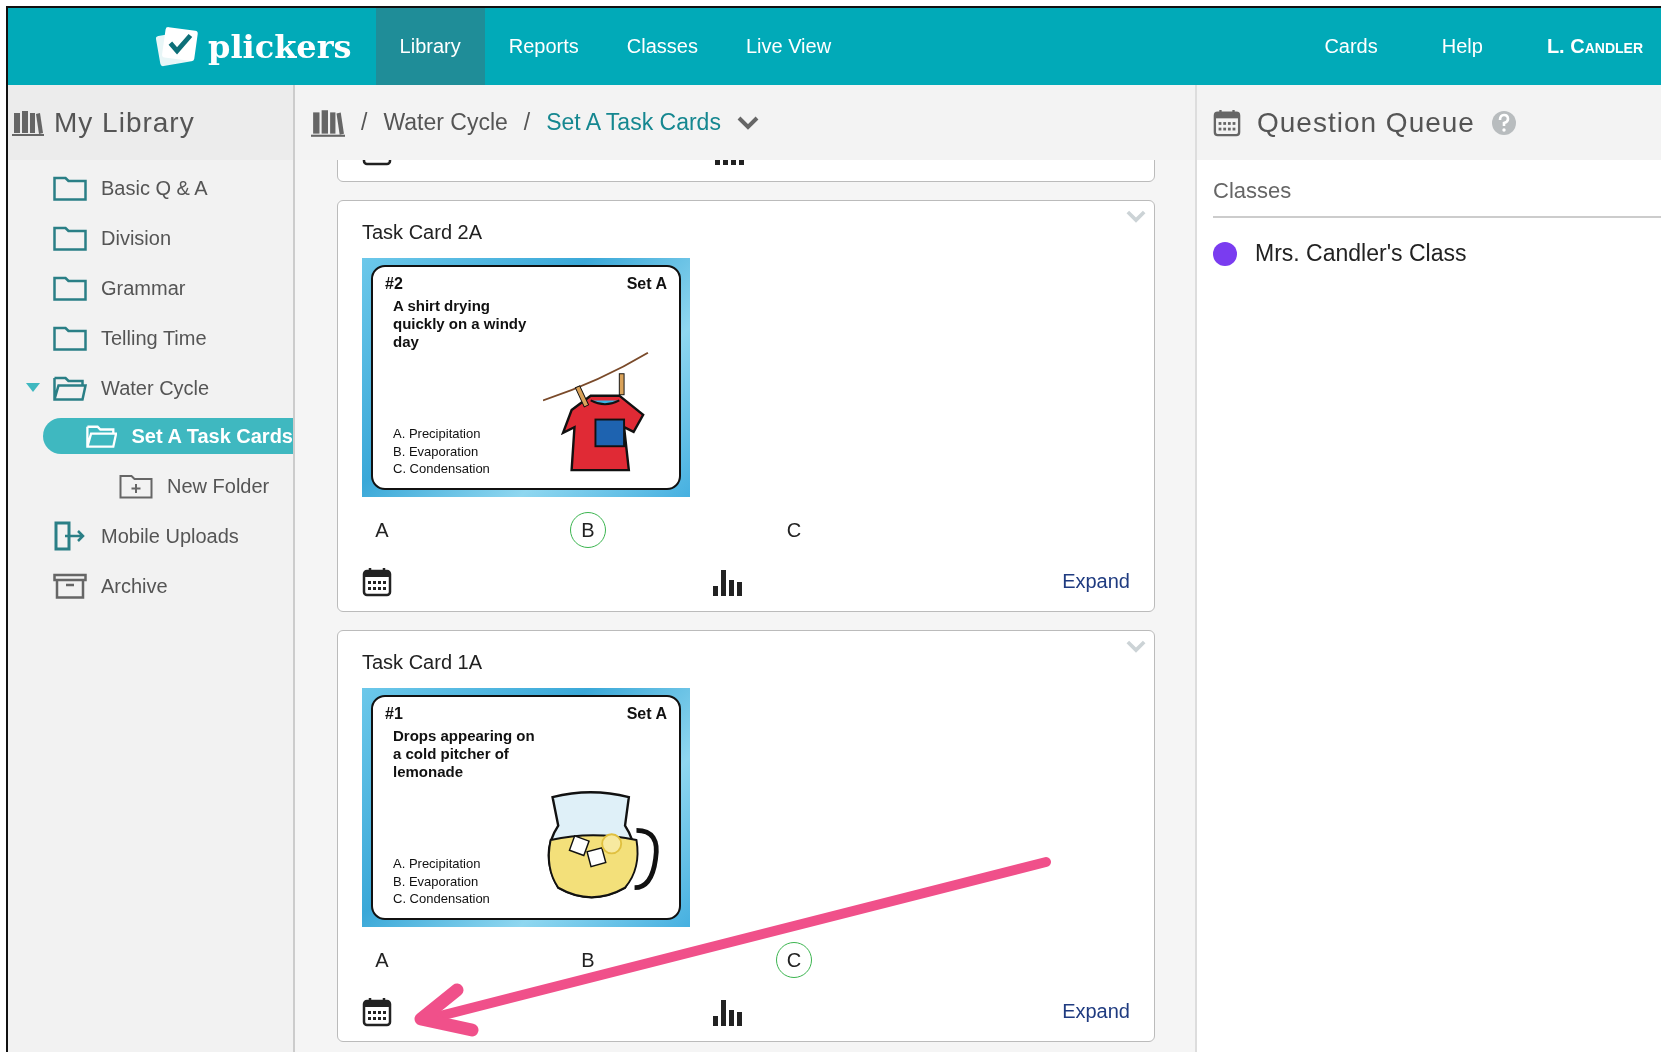  Describe the element at coordinates (1366, 122) in the screenshot. I see `queue-title: Question Queue` at that location.